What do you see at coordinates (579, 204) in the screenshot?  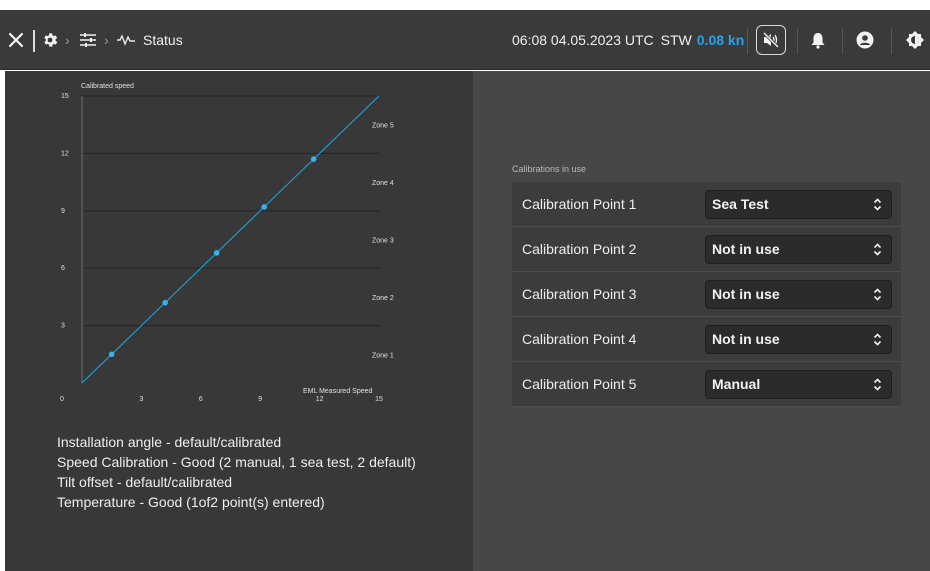 I see `calibration-point-label: Calibration Point 1` at bounding box center [579, 204].